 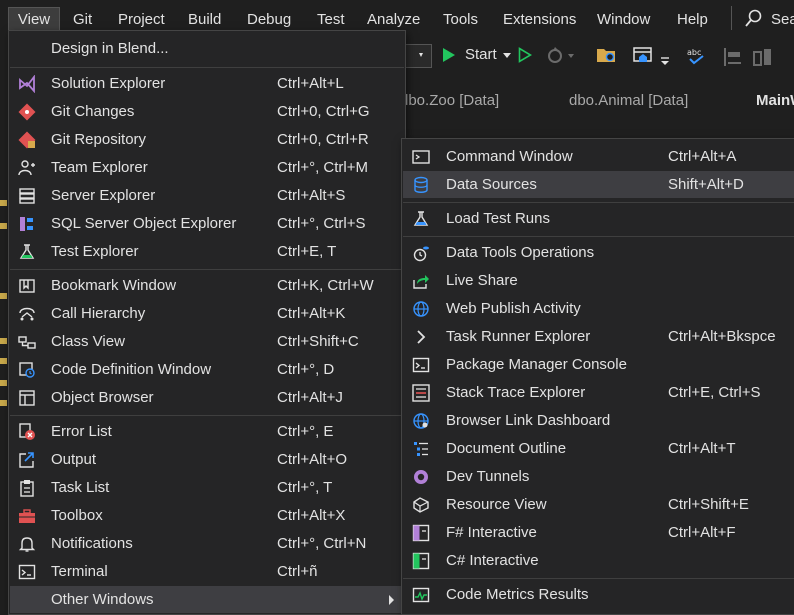 I want to click on menu-item-label: Load Test Runs, so click(x=498, y=218).